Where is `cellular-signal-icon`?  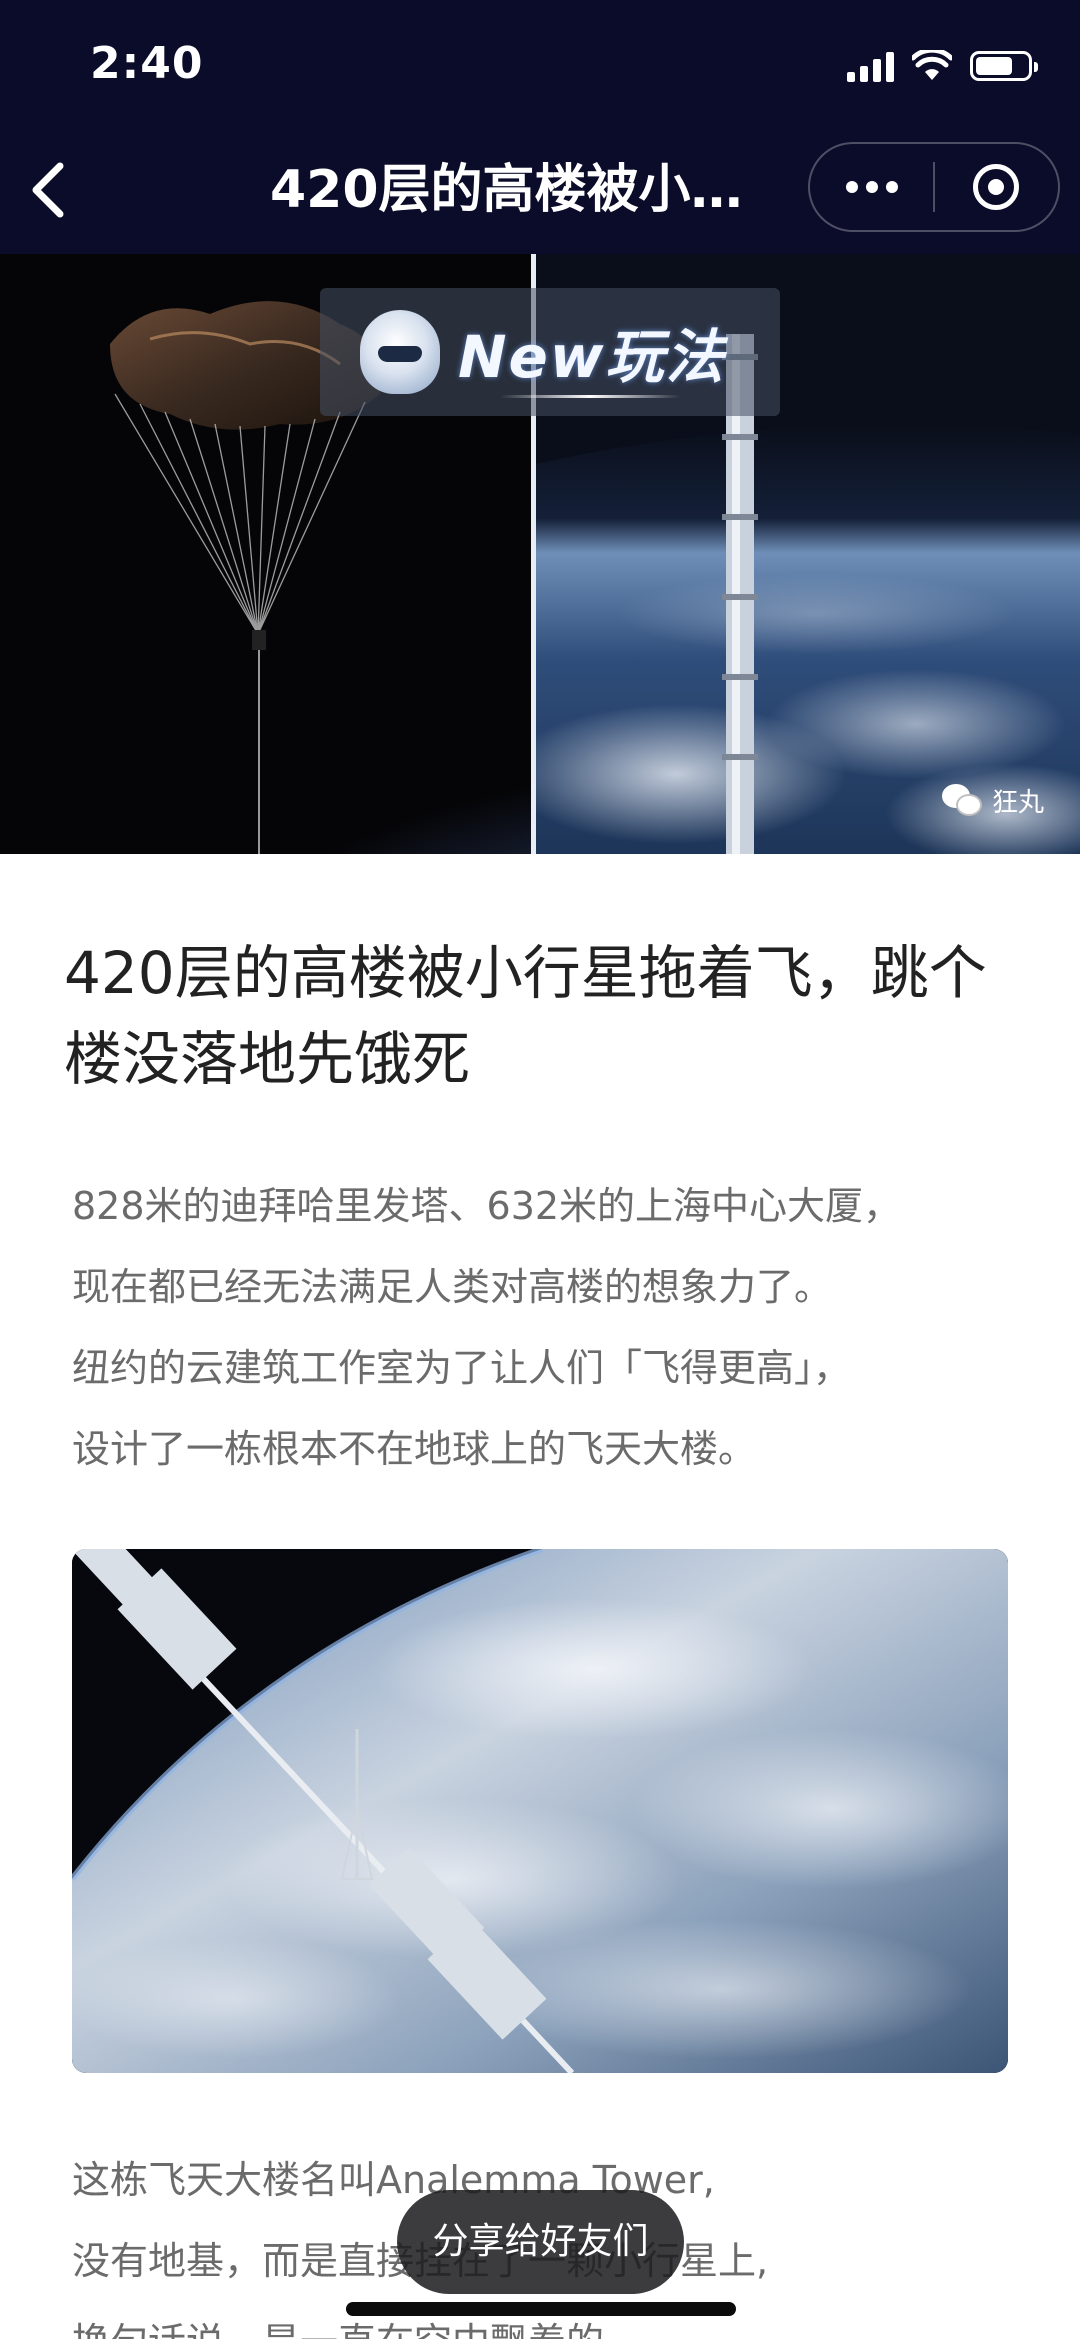
cellular-signal-icon is located at coordinates (870, 66).